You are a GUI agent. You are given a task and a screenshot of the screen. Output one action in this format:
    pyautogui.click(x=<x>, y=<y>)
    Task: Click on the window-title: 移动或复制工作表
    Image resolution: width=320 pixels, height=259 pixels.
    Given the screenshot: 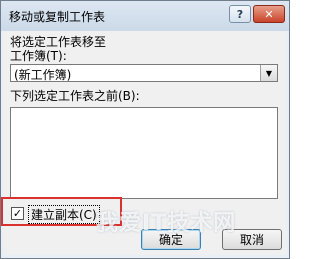 What is the action you would take?
    pyautogui.click(x=57, y=17)
    